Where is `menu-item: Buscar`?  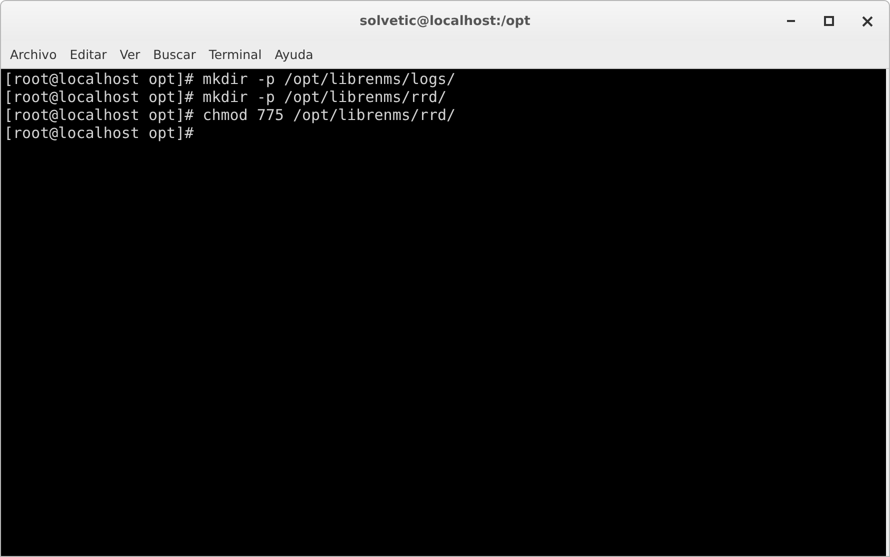
menu-item: Buscar is located at coordinates (174, 54).